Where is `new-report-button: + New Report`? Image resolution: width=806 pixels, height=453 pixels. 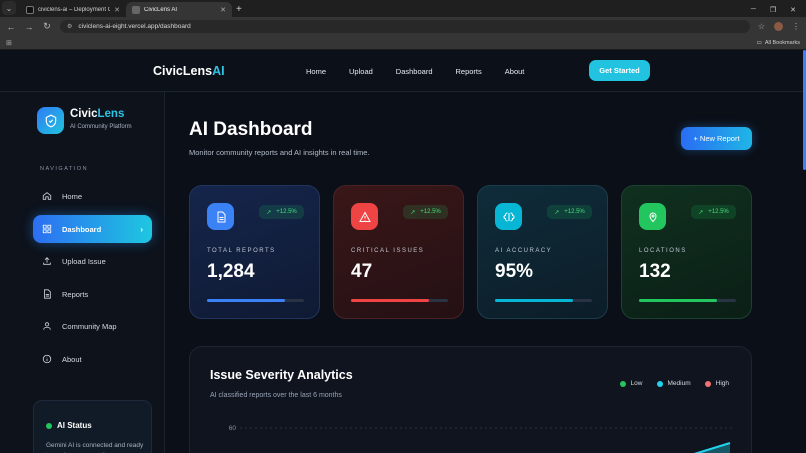 new-report-button: + New Report is located at coordinates (716, 138).